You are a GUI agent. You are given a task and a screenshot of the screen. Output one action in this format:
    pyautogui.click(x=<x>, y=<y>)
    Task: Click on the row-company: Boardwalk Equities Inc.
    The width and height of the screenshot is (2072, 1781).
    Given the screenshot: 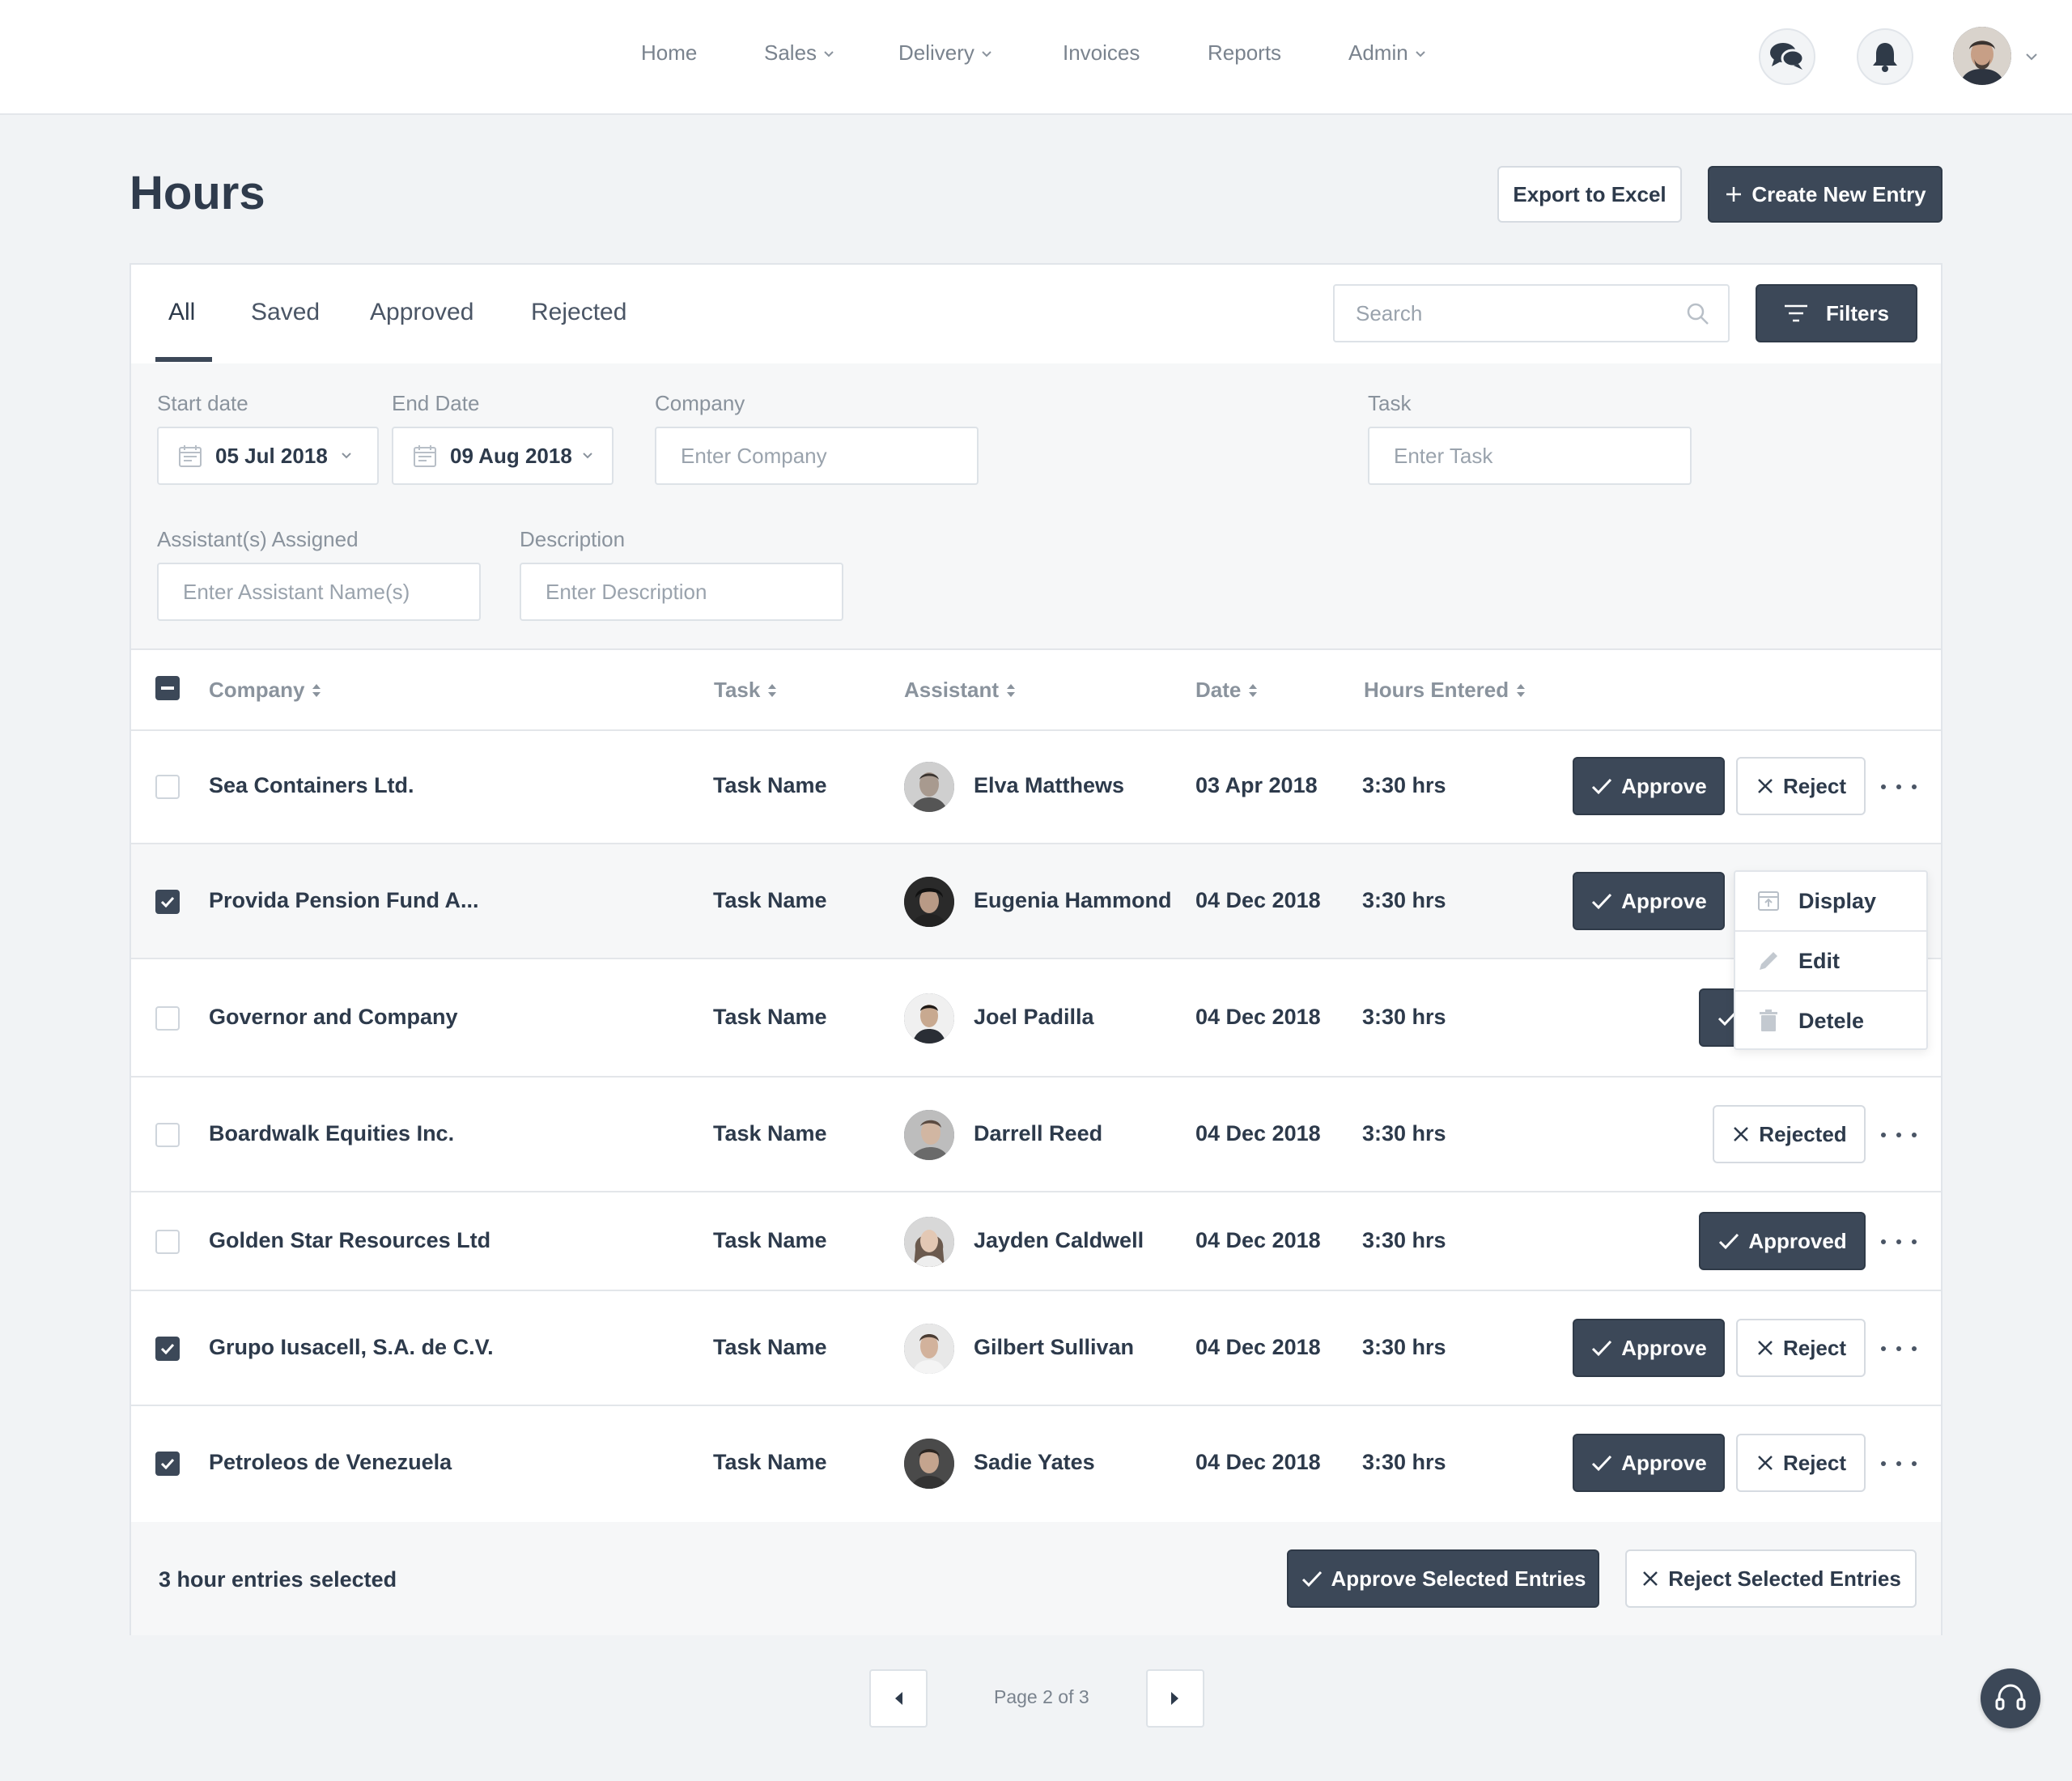 What is the action you would take?
    pyautogui.click(x=332, y=1134)
    